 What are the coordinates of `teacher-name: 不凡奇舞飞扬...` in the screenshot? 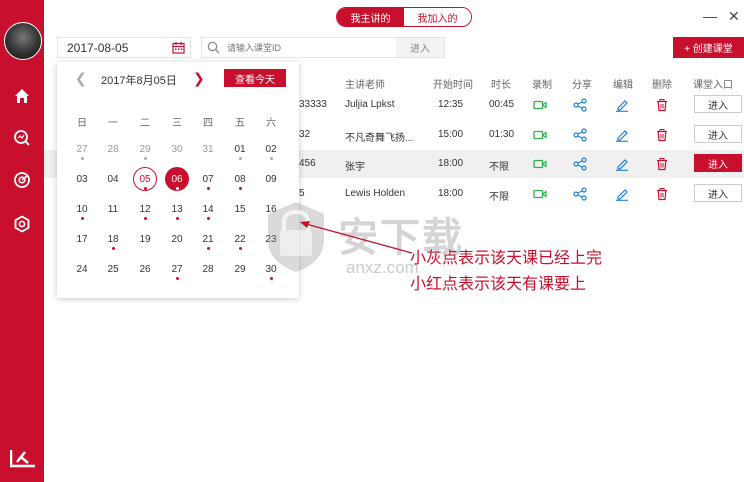 It's located at (379, 138).